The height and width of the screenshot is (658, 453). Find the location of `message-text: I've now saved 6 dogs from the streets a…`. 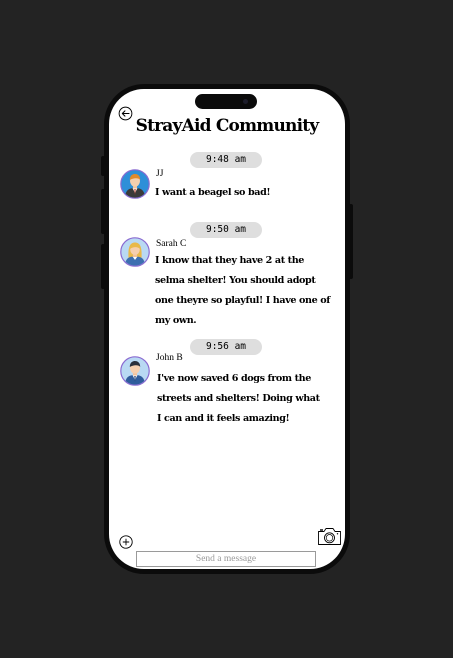

message-text: I've now saved 6 dogs from the streets a… is located at coordinates (238, 398).